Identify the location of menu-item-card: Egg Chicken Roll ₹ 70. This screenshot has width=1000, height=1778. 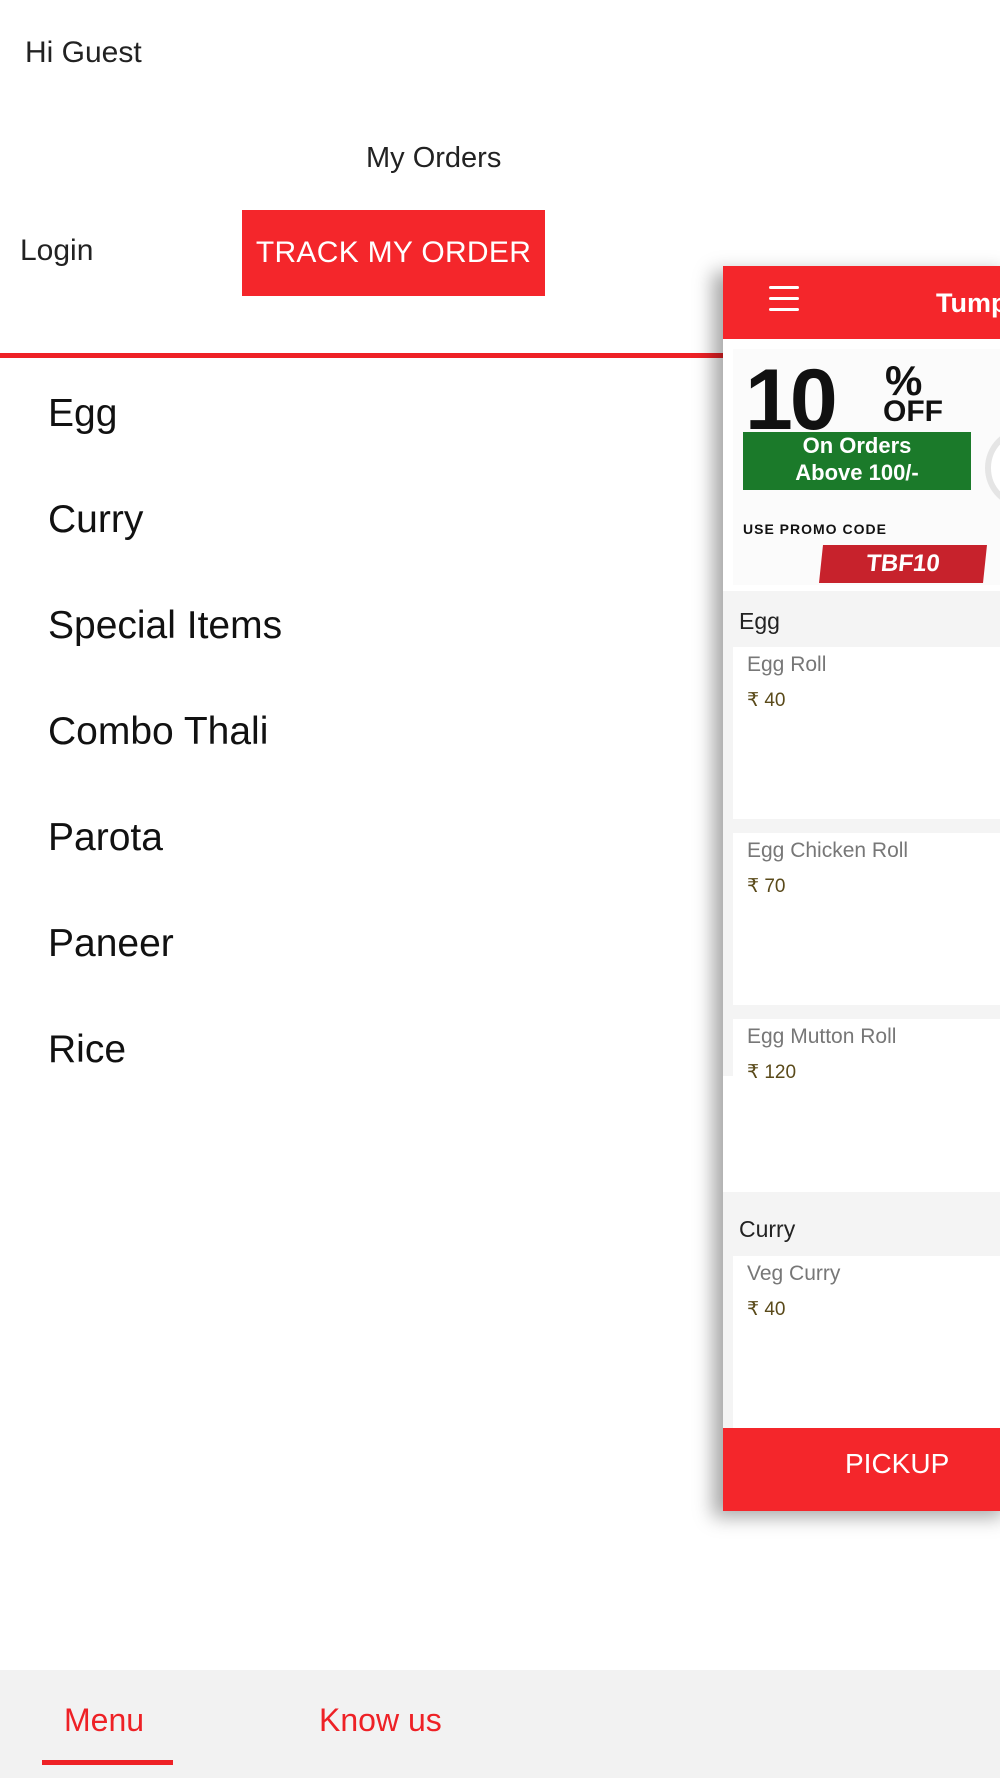
(866, 919).